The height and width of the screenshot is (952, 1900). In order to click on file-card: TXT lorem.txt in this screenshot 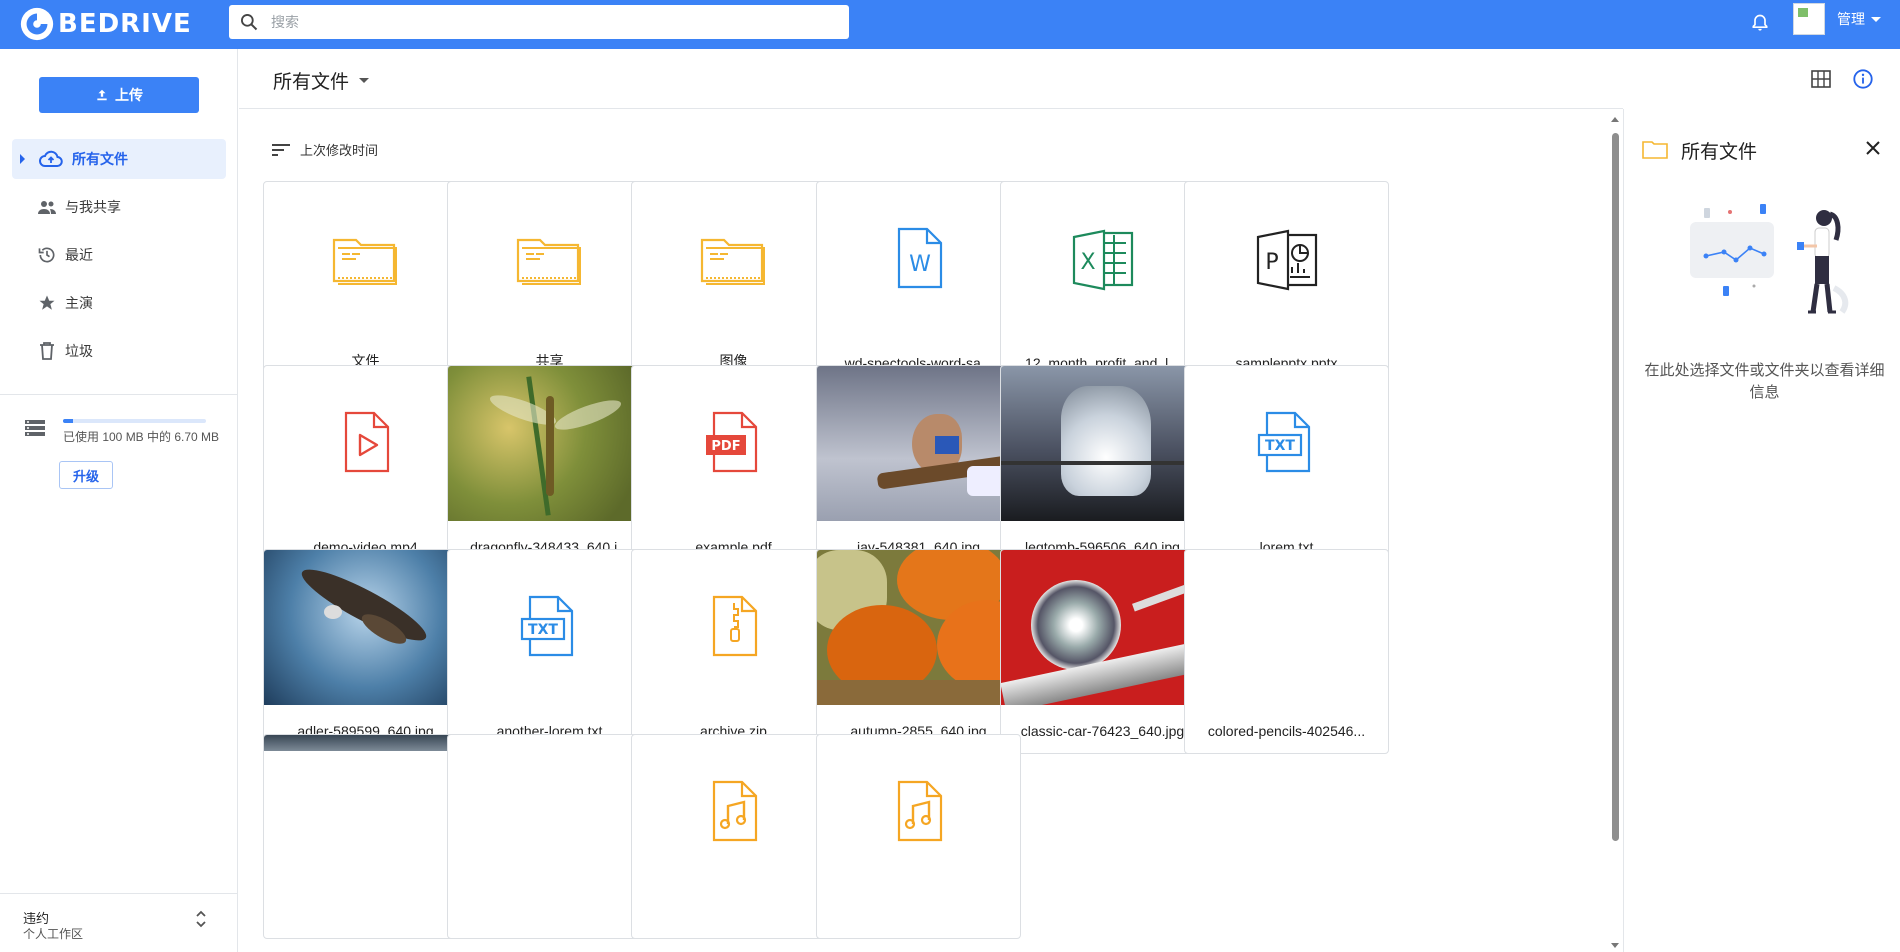, I will do `click(1286, 467)`.